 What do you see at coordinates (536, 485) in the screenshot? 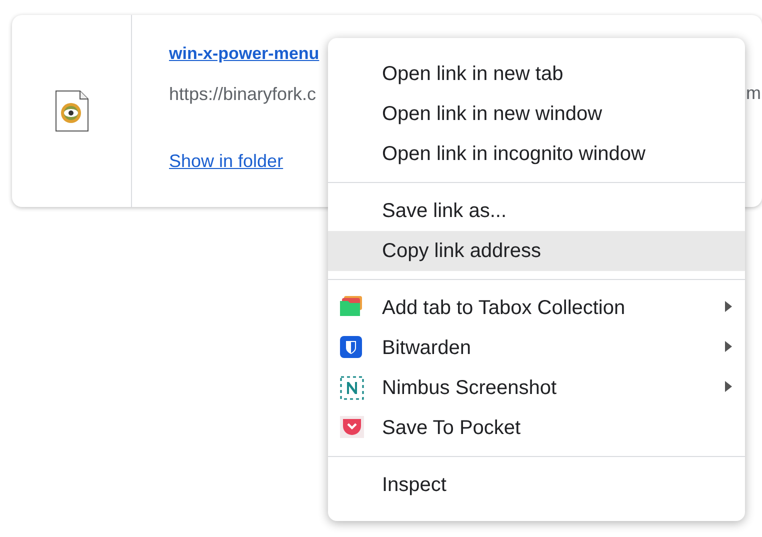
I see `menu-item: Inspect` at bounding box center [536, 485].